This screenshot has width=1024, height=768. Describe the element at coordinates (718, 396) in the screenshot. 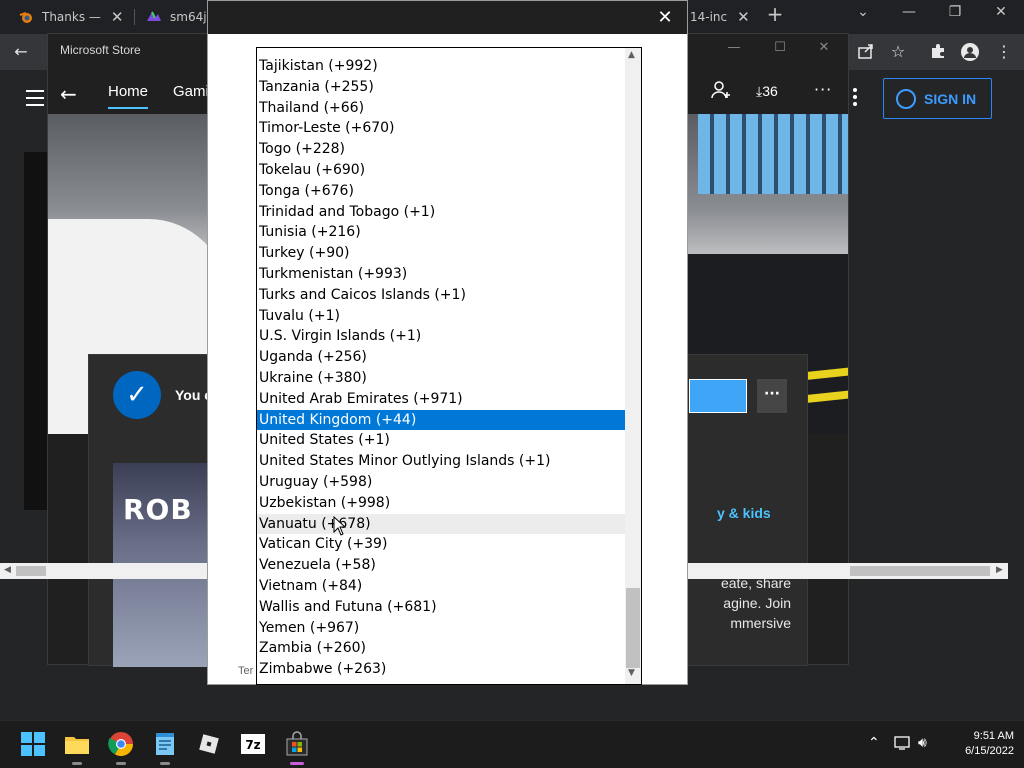

I see `open-button` at that location.